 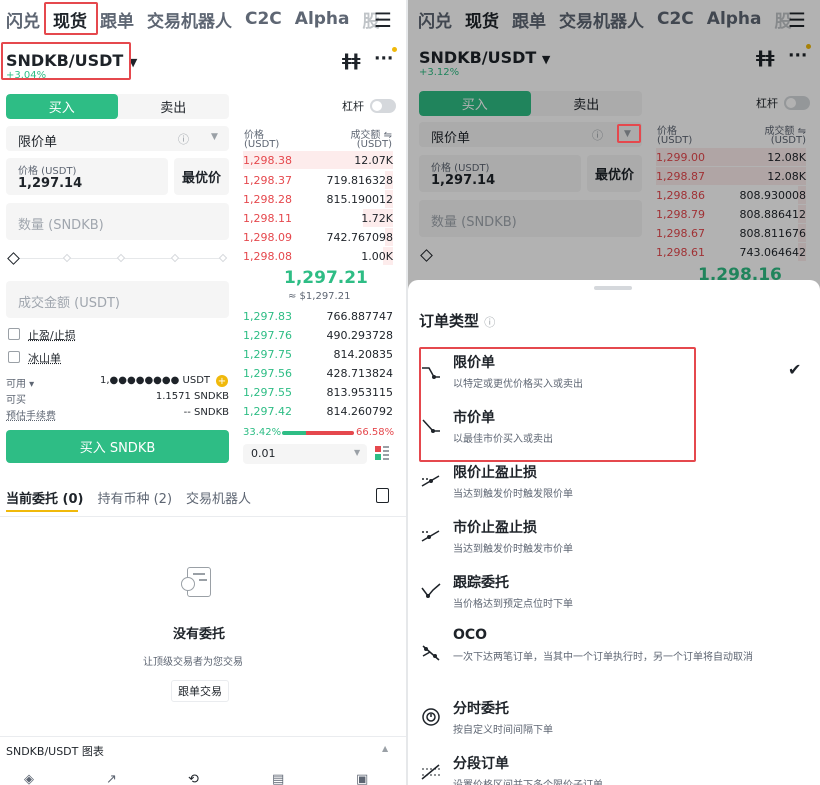 I want to click on tpsl-checkbox, so click(x=14, y=334).